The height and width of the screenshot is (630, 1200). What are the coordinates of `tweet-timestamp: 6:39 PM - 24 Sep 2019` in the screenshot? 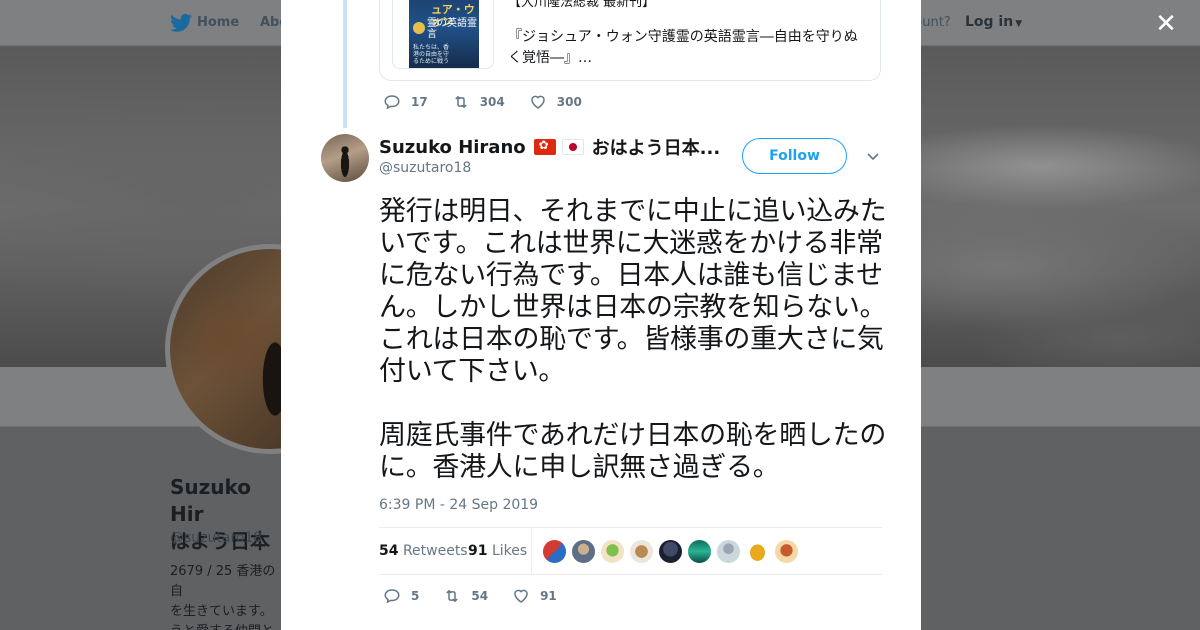 It's located at (458, 505).